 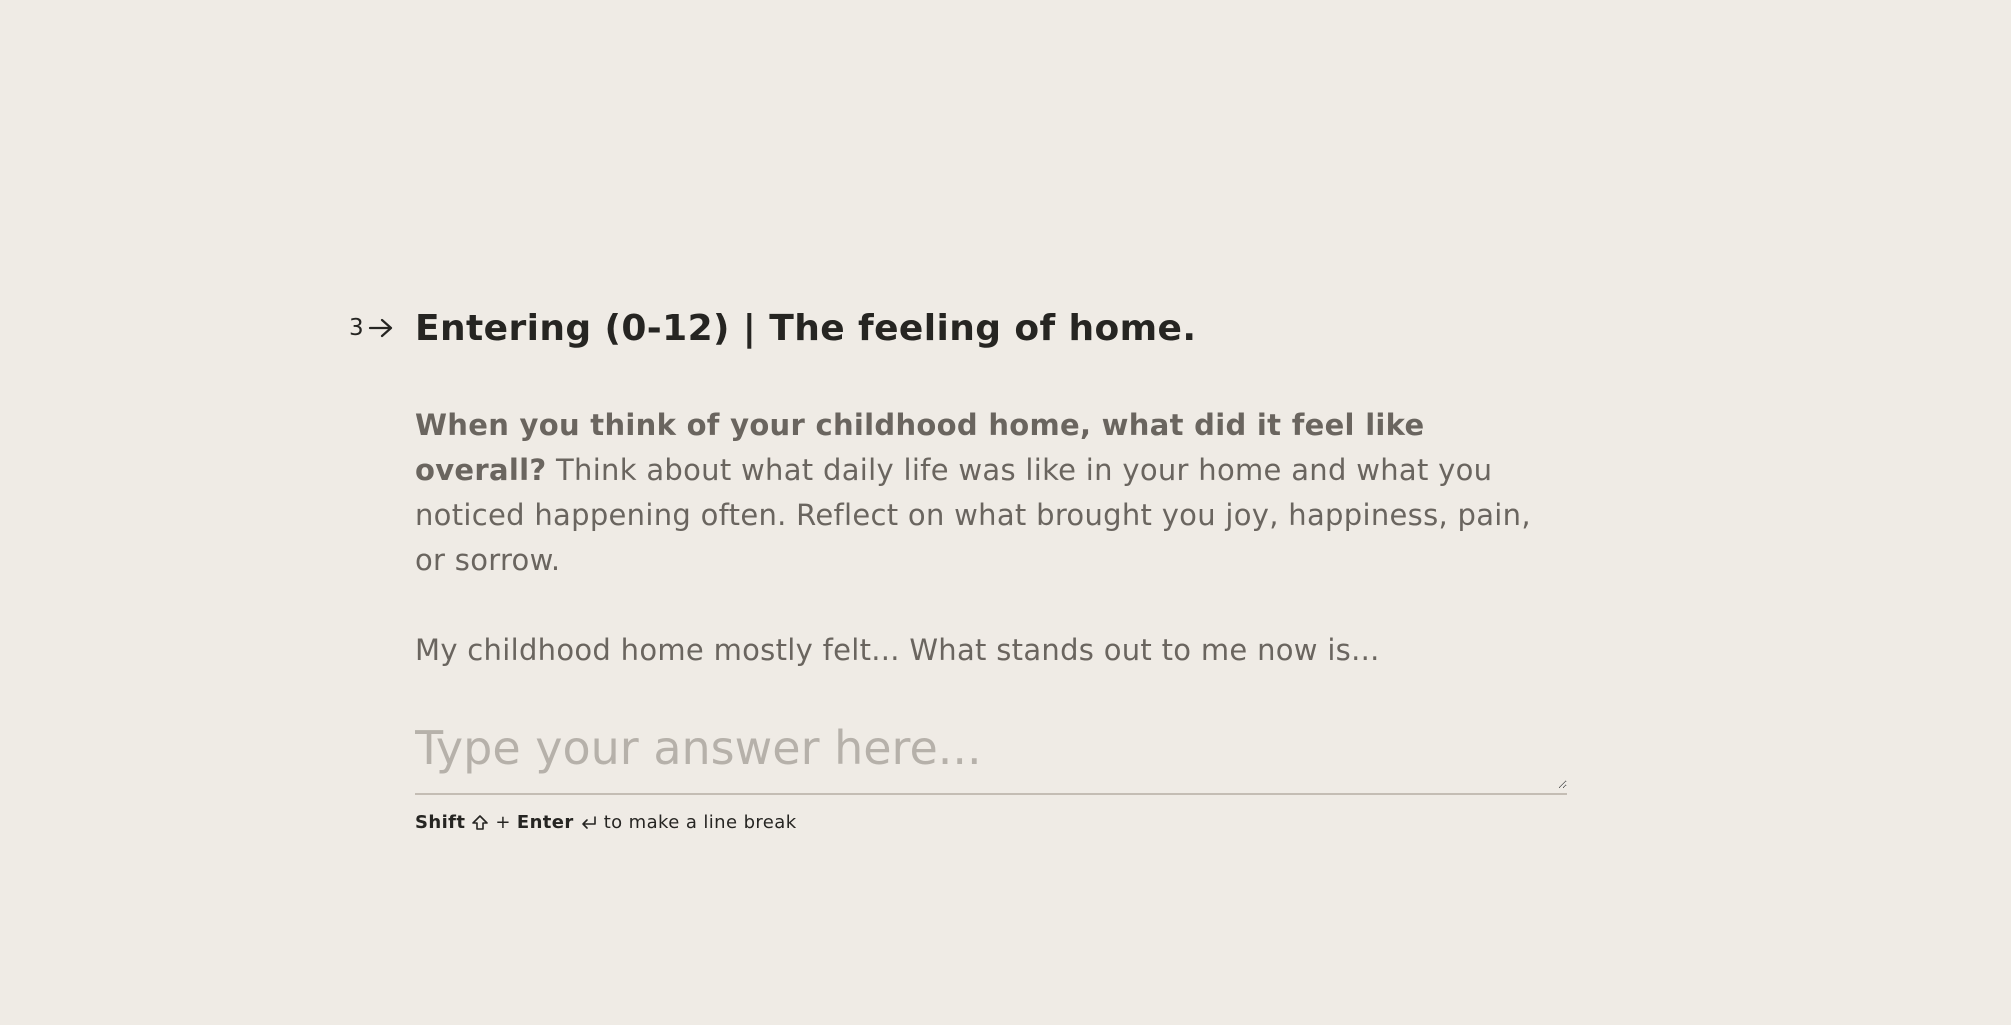 What do you see at coordinates (991, 823) in the screenshot?
I see `line-break-hint: Shift + Enter to make a line break` at bounding box center [991, 823].